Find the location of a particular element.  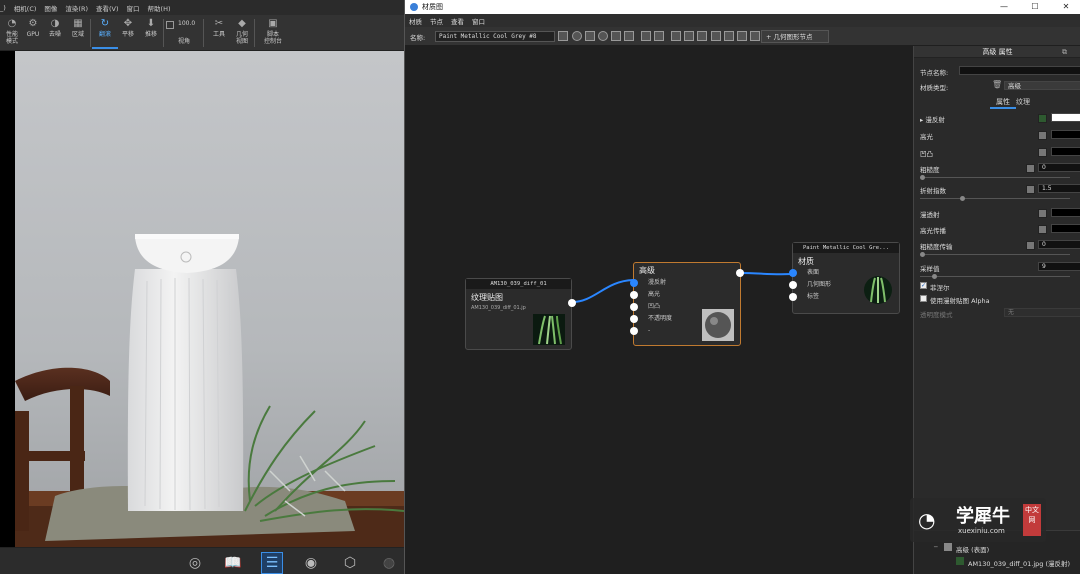

specular-transmission-color-swatch is located at coordinates (1065, 228).